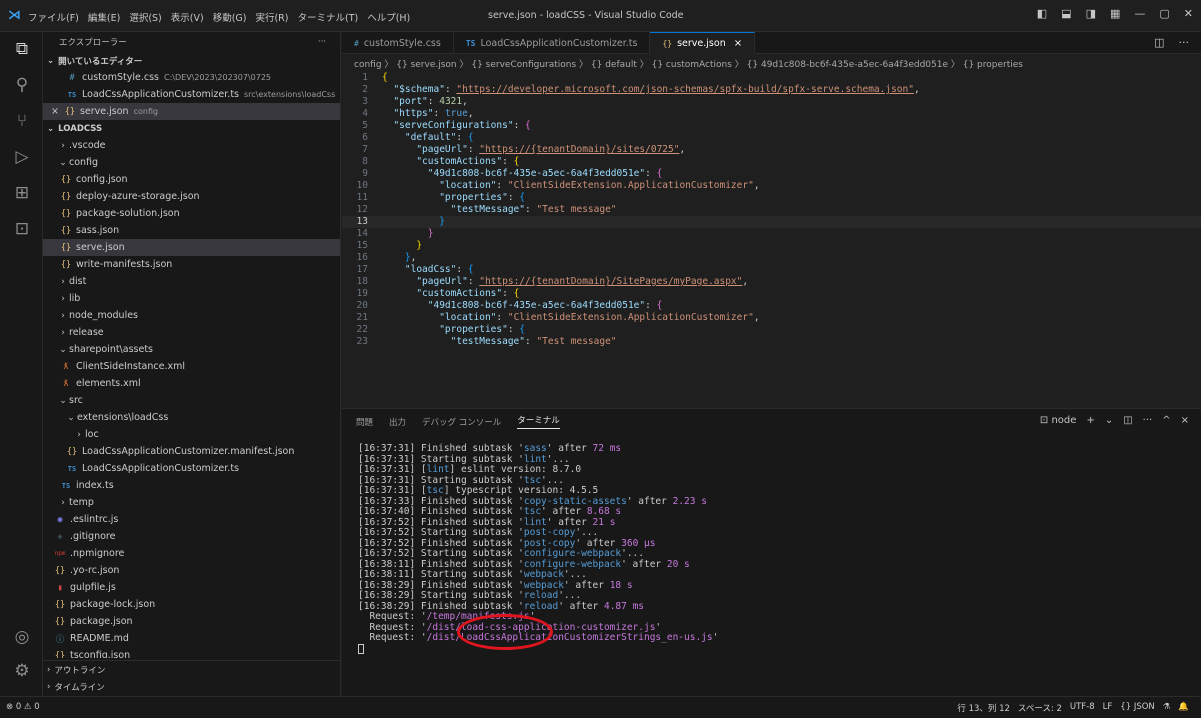  What do you see at coordinates (1109, 420) in the screenshot?
I see `chevron-down-icon: ⌄` at bounding box center [1109, 420].